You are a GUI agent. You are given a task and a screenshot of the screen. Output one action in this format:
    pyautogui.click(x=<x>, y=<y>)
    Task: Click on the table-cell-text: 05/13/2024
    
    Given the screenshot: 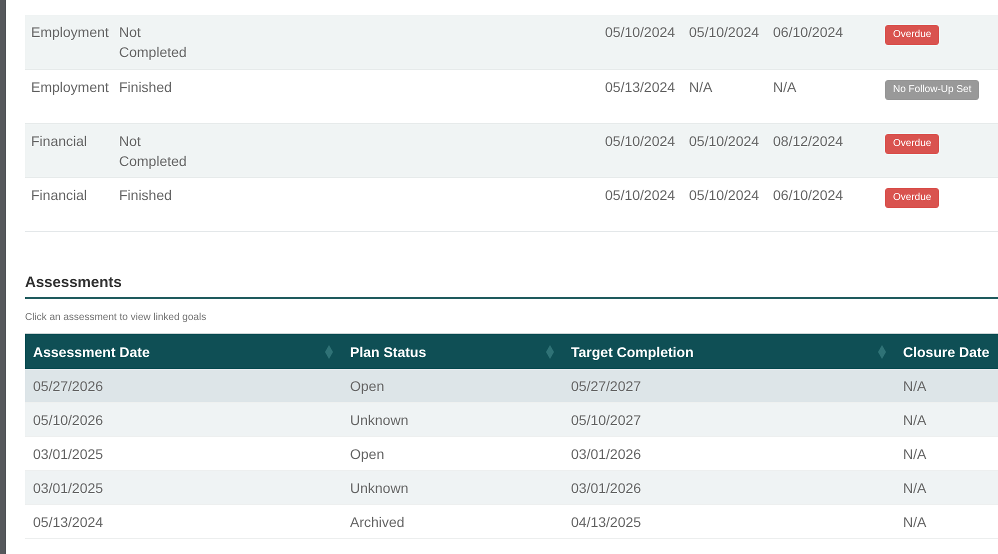 What is the action you would take?
    pyautogui.click(x=640, y=87)
    